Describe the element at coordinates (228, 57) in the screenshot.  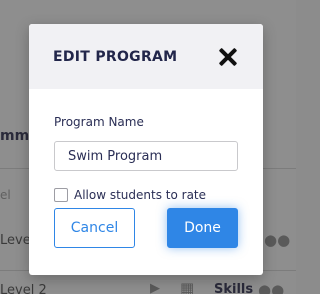
I see `close-icon` at that location.